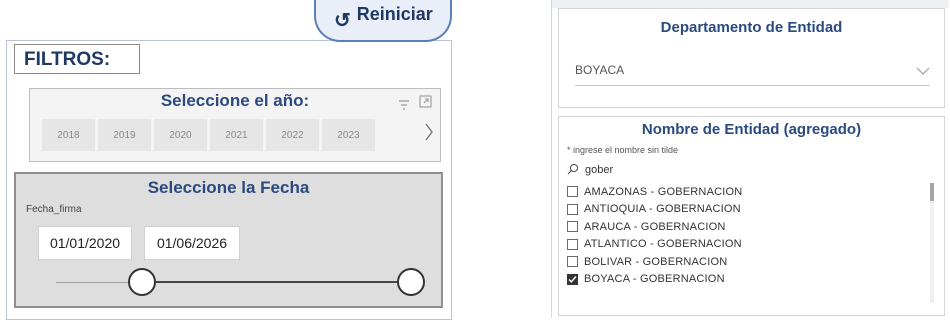 Image resolution: width=950 pixels, height=320 pixels. What do you see at coordinates (623, 150) in the screenshot?
I see `entity-search-hint: * ingrese el nombre sin tilde` at bounding box center [623, 150].